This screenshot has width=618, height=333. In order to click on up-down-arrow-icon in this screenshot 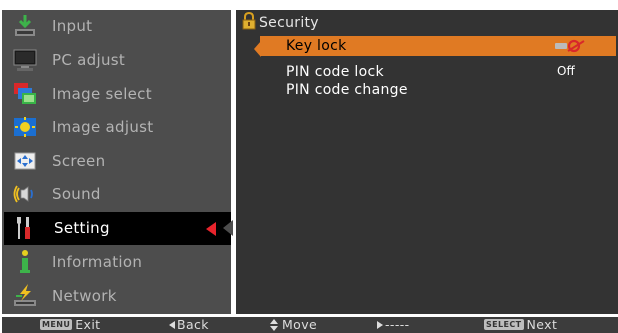, I will do `click(274, 324)`.